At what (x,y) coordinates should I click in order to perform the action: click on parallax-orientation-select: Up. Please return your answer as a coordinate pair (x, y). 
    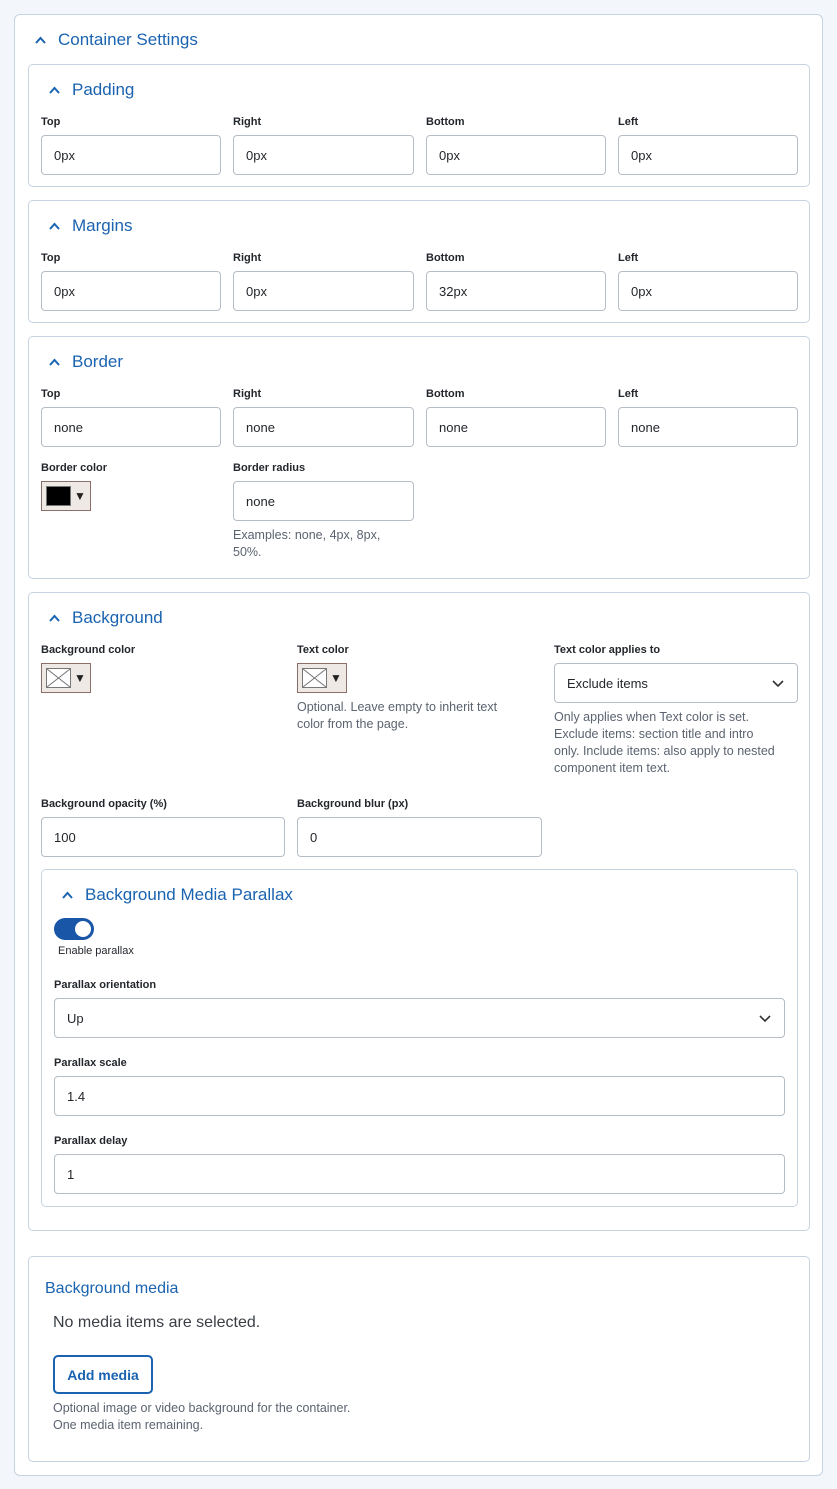
    Looking at the image, I should click on (419, 1018).